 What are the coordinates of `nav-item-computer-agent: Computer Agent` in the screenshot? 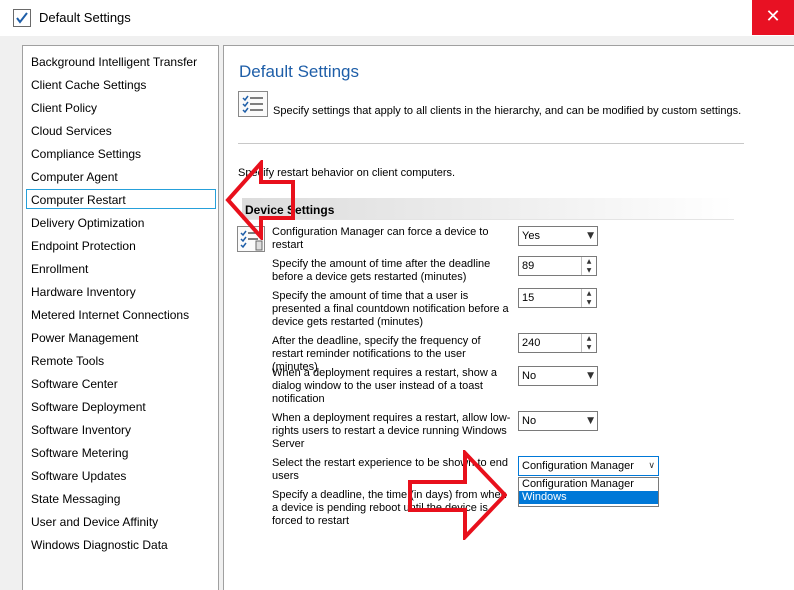 It's located at (74, 177).